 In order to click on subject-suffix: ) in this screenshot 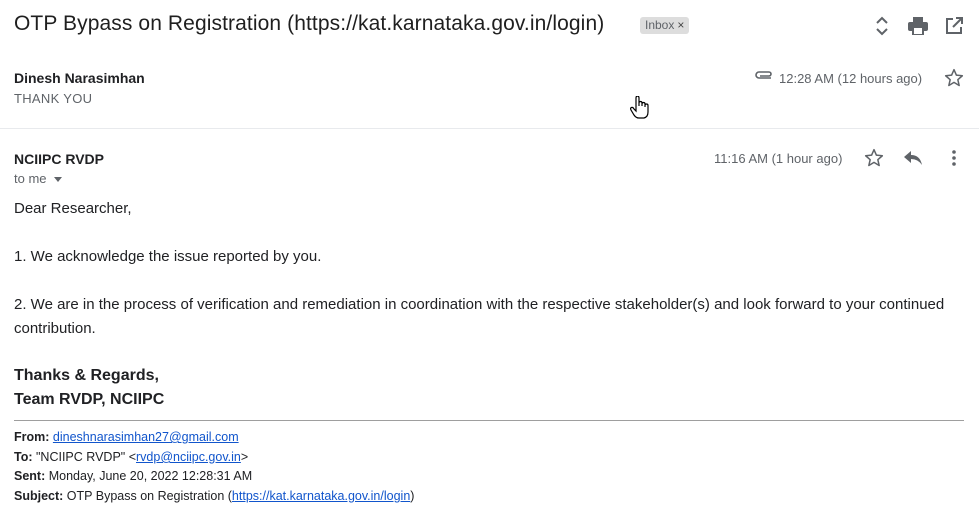, I will do `click(412, 496)`.